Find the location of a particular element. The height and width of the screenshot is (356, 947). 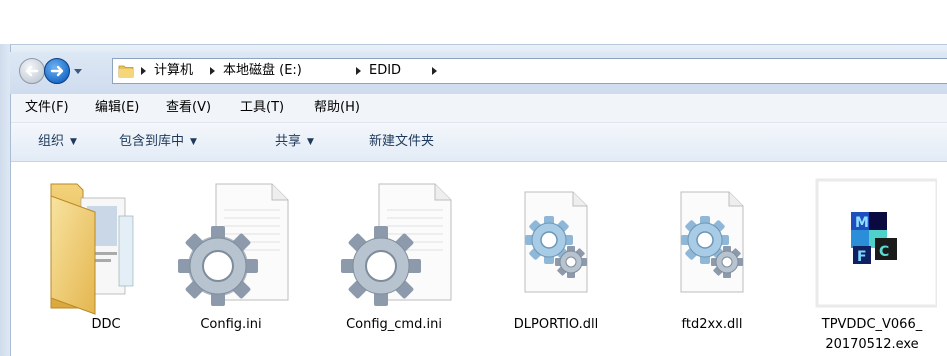

include-in-library-button: 包含到库中 ▼ is located at coordinates (158, 142).